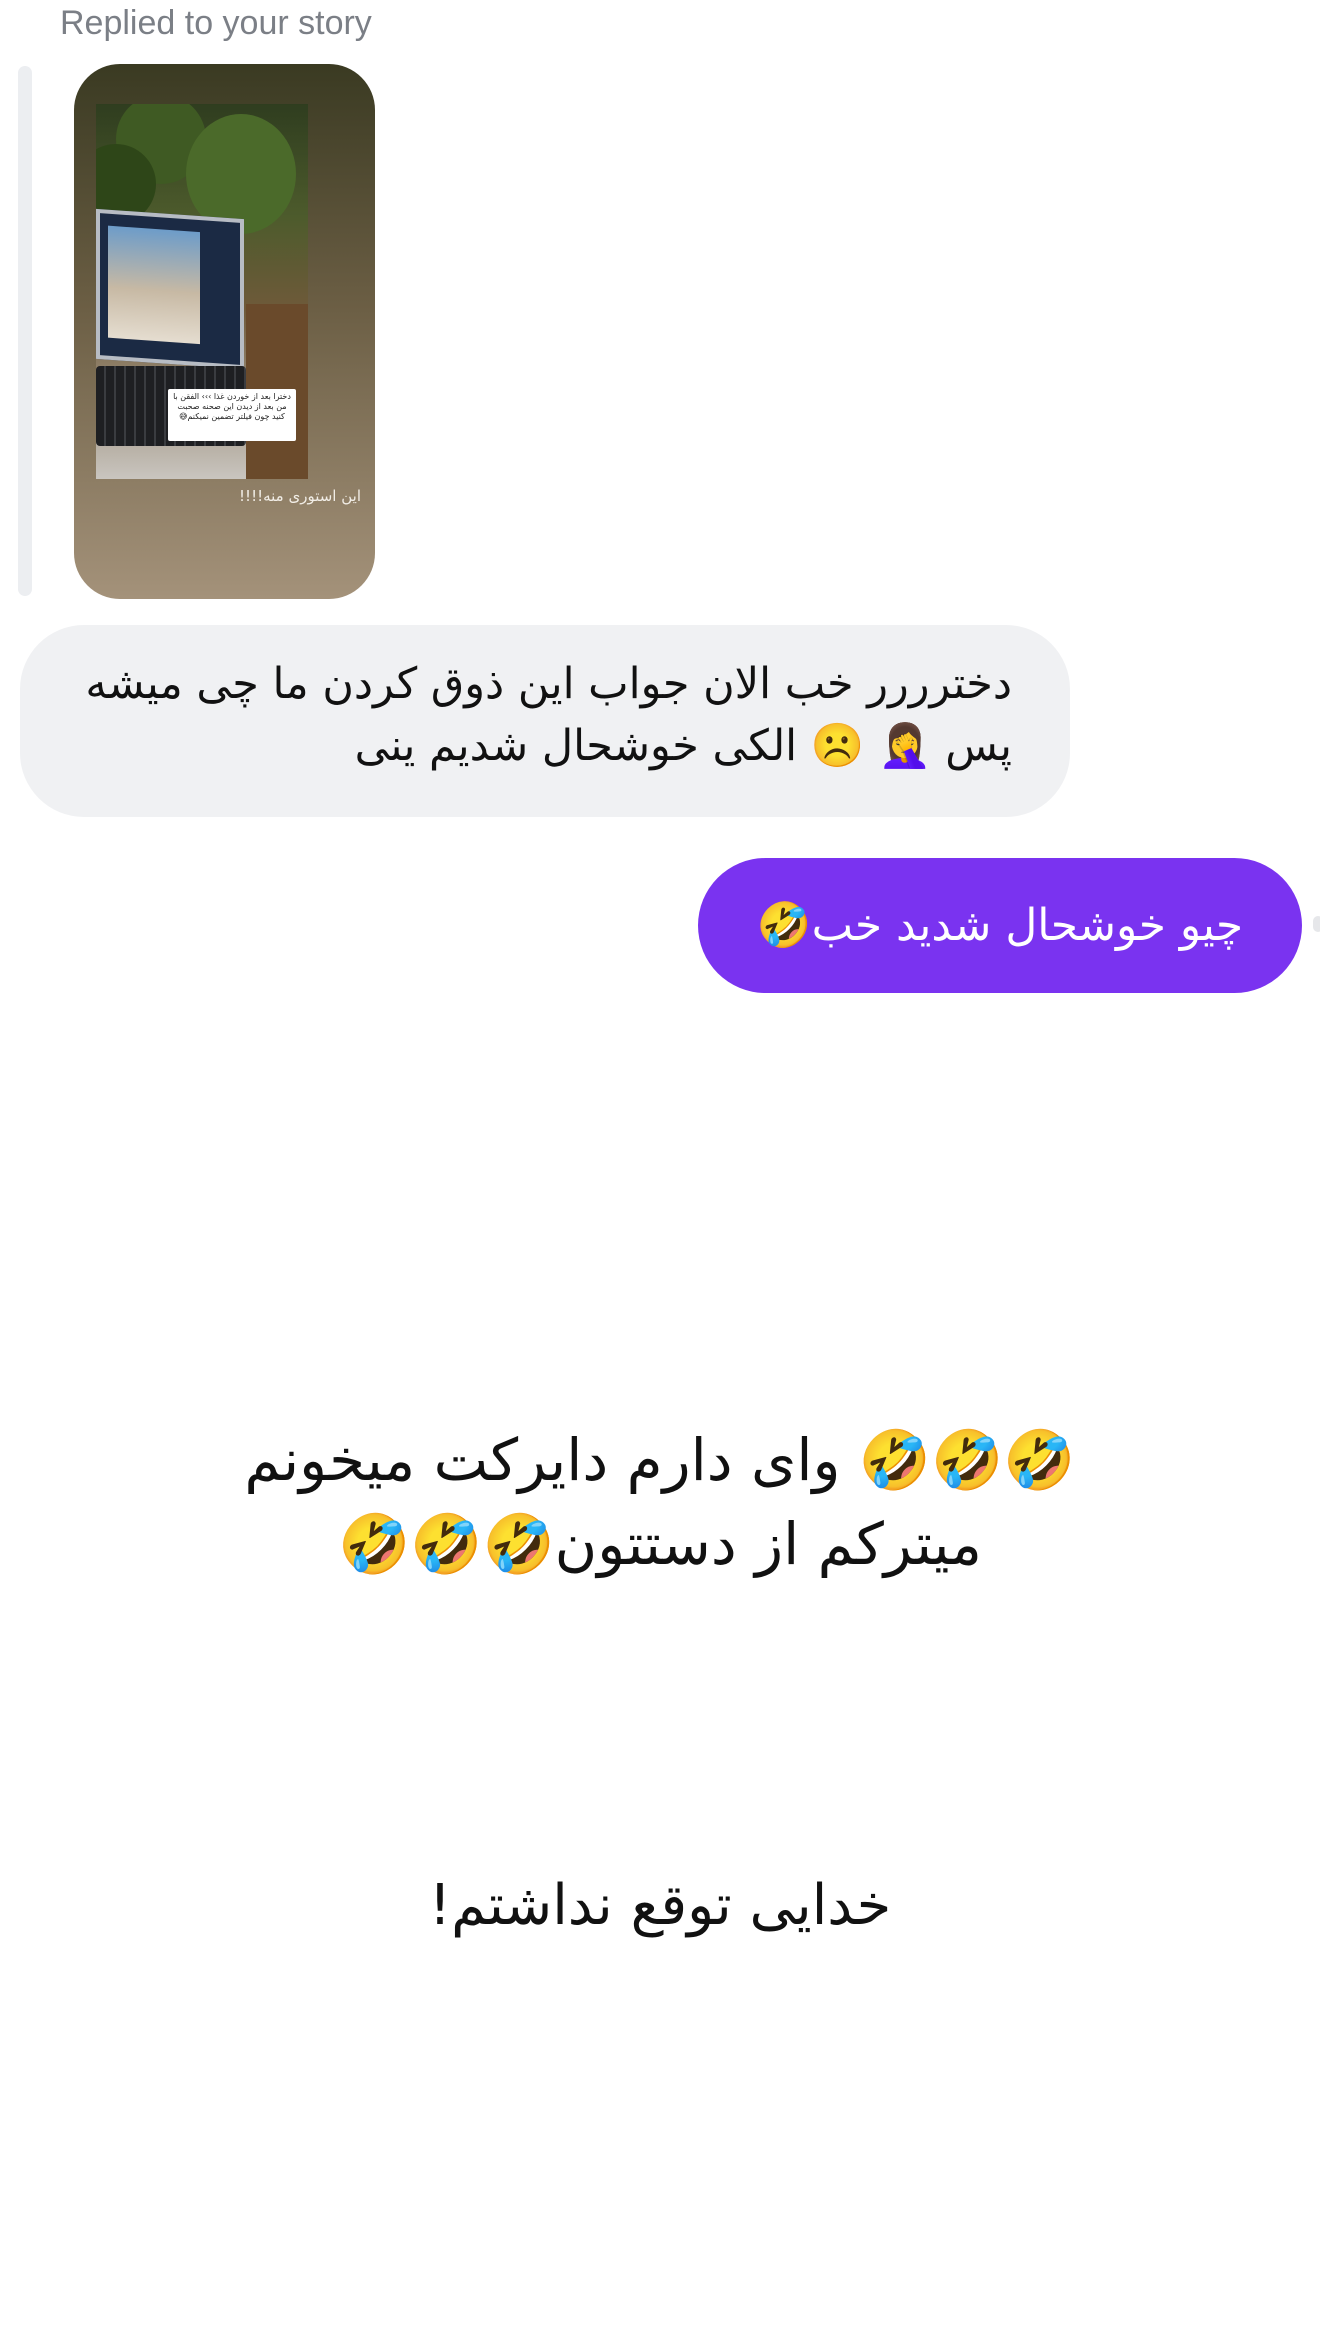 The image size is (1320, 2346). I want to click on reply-quote-bar, so click(25, 331).